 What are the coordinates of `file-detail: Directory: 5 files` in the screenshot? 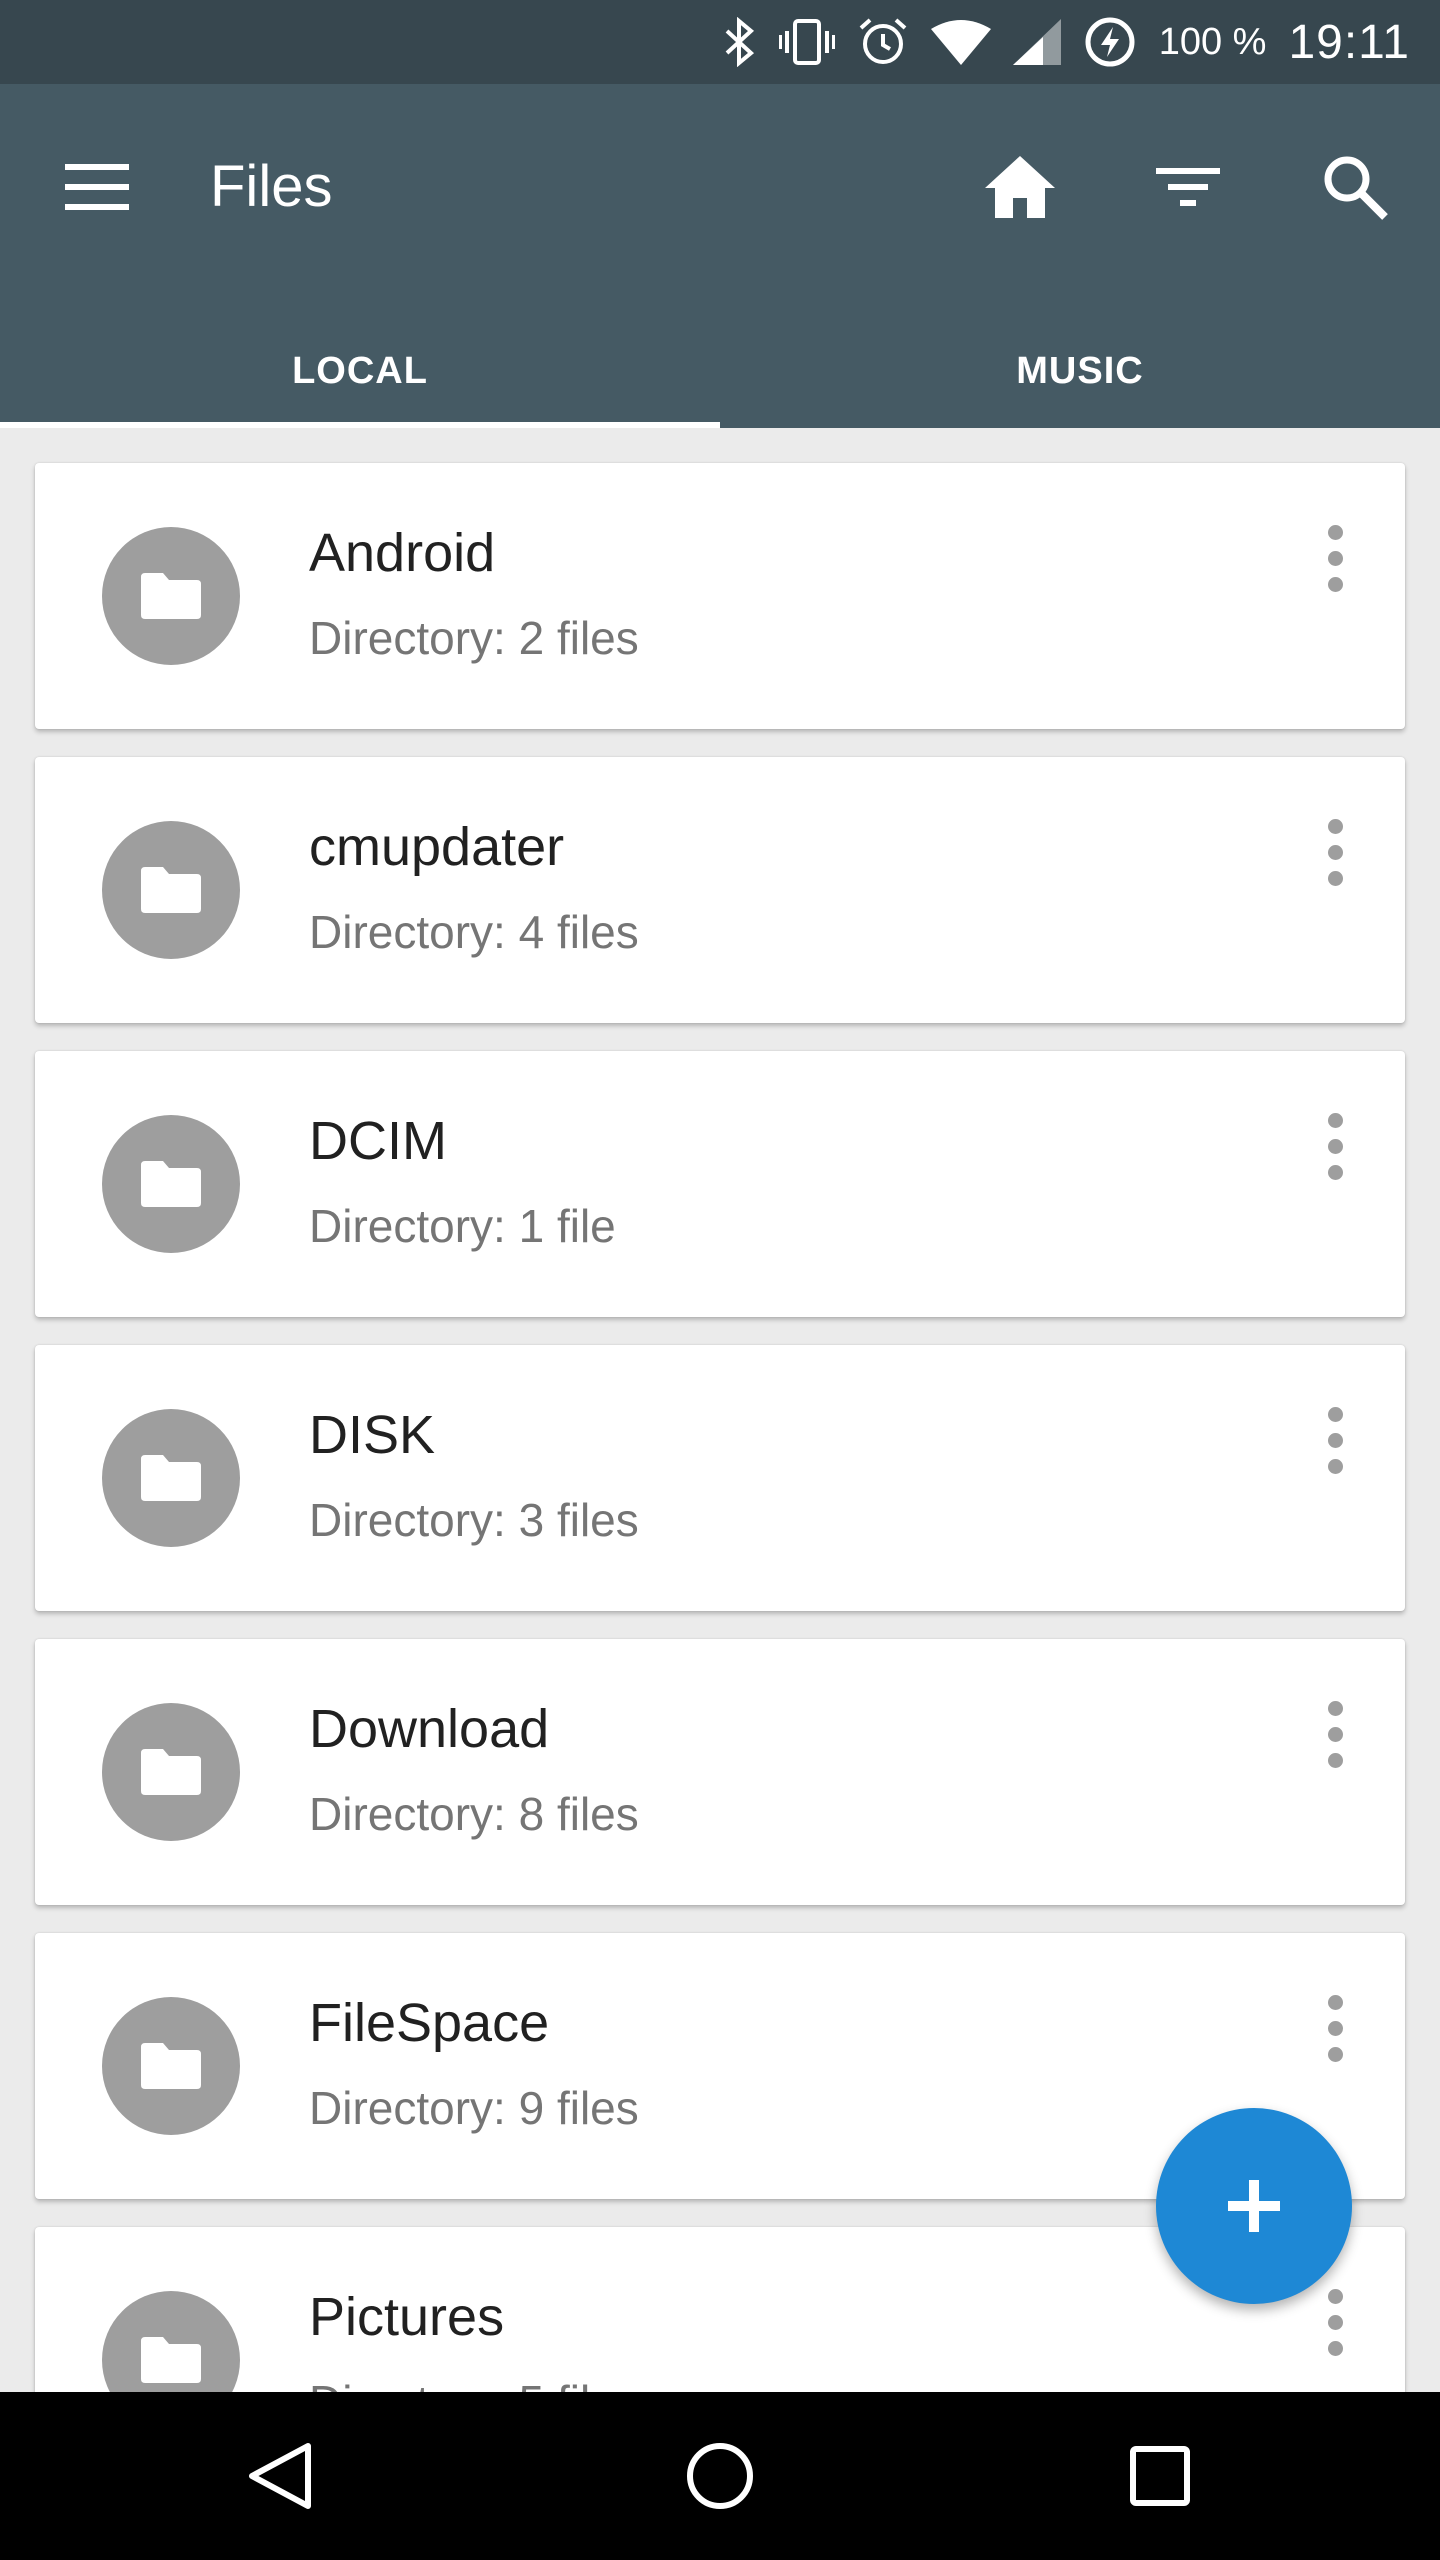 It's located at (474, 2382).